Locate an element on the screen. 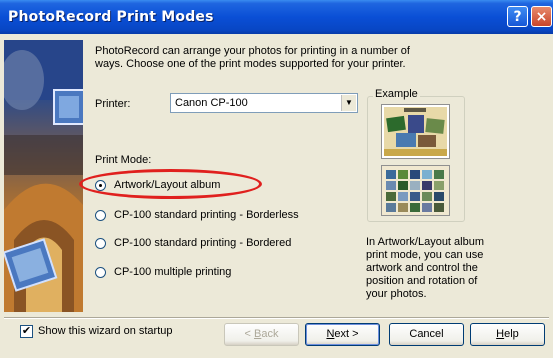 This screenshot has width=553, height=358. radio-label: CP-100 multiple printing is located at coordinates (173, 272).